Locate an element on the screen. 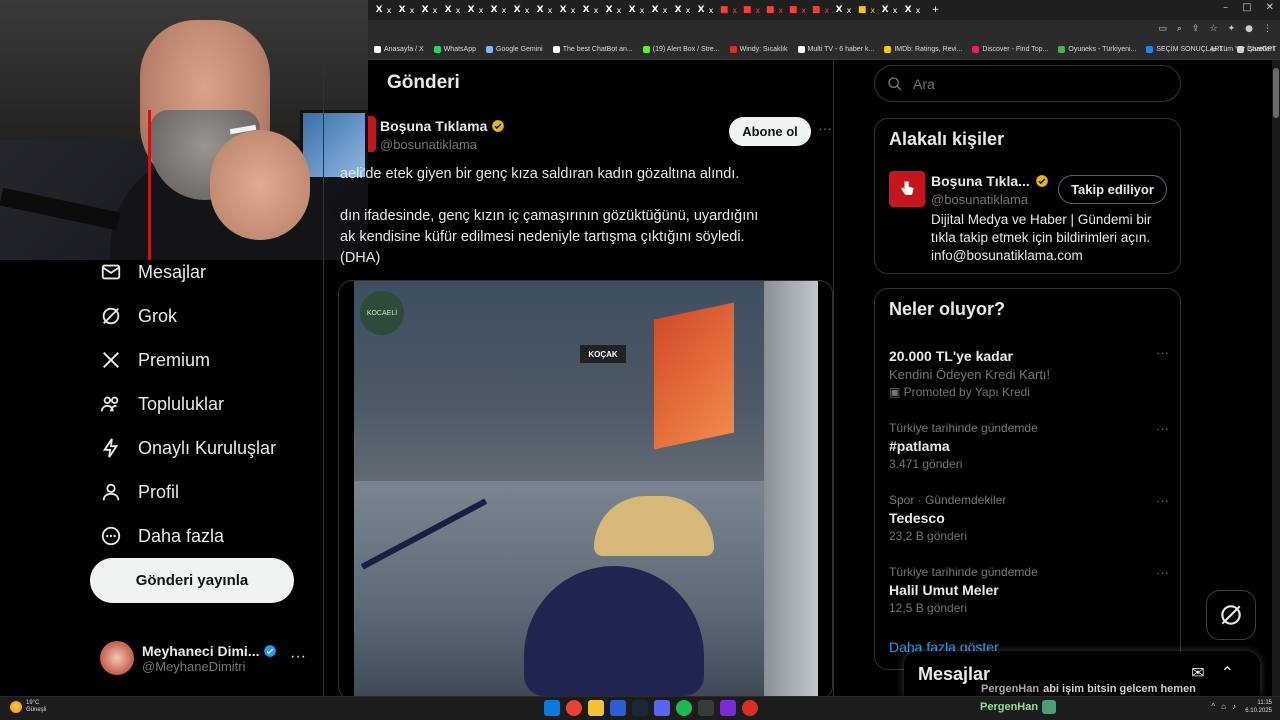 The width and height of the screenshot is (1280, 720). subscribe-button: Abone ol is located at coordinates (770, 131).